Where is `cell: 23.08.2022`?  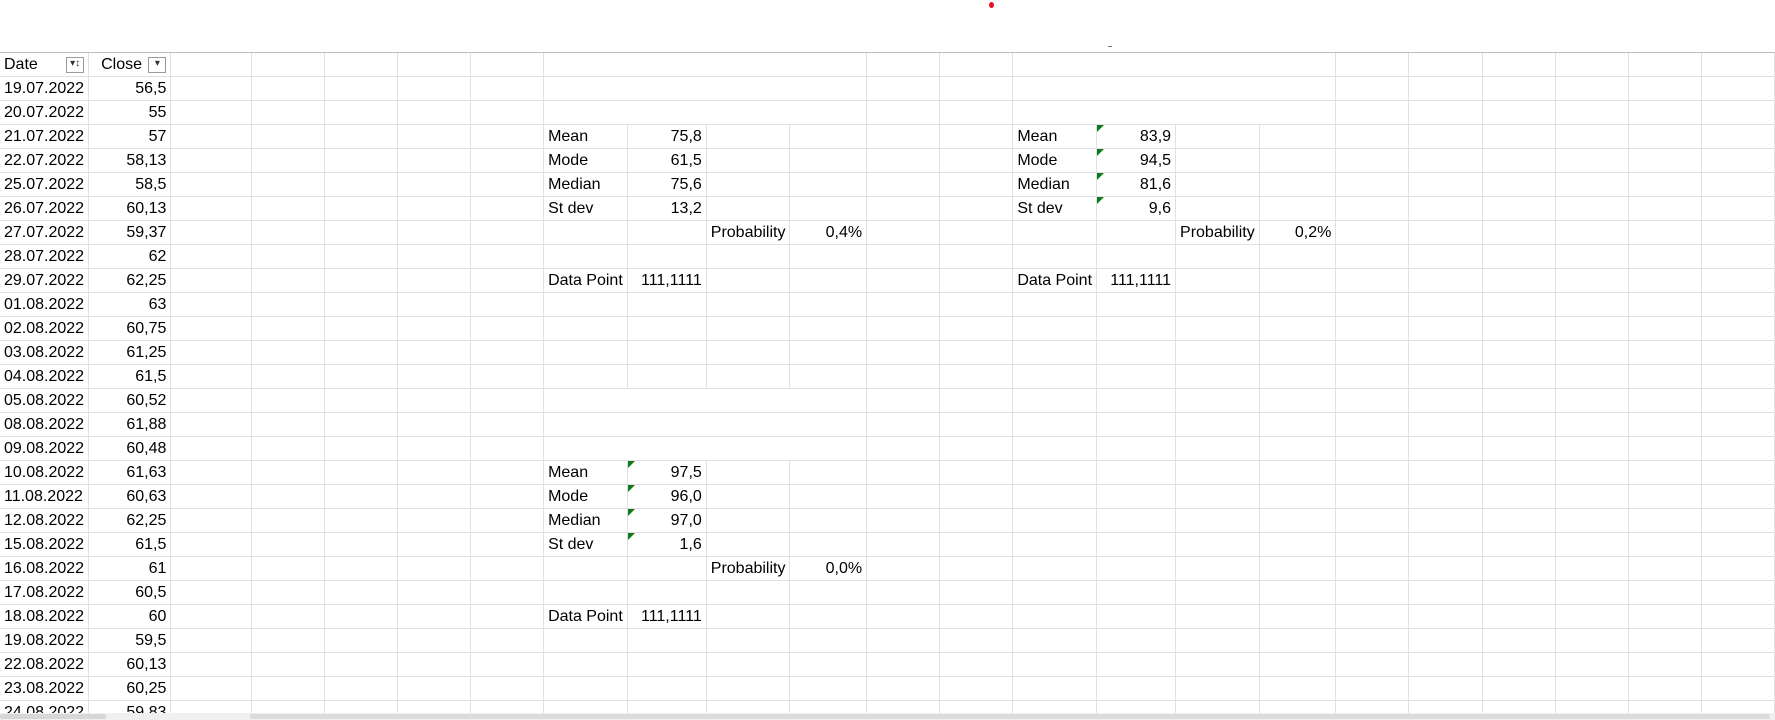
cell: 23.08.2022 is located at coordinates (45, 688).